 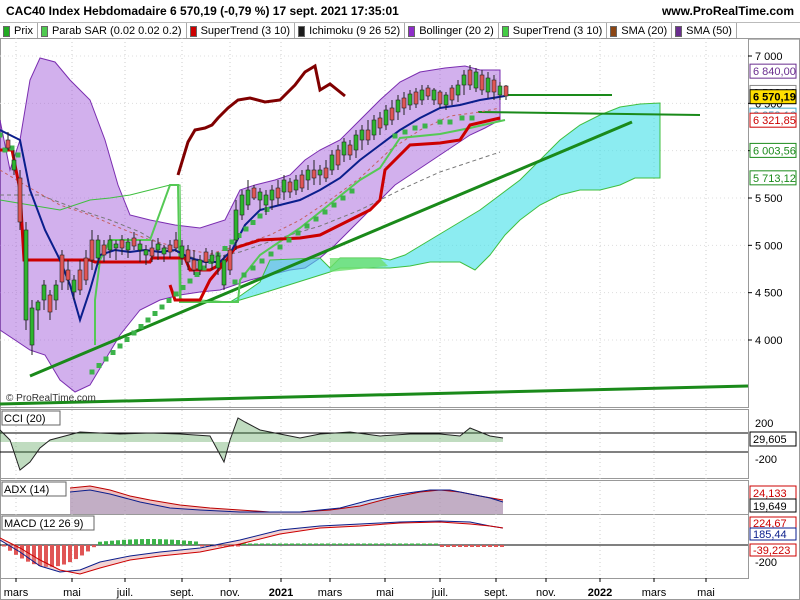 I want to click on indicator-label: SMA (50), so click(x=709, y=31).